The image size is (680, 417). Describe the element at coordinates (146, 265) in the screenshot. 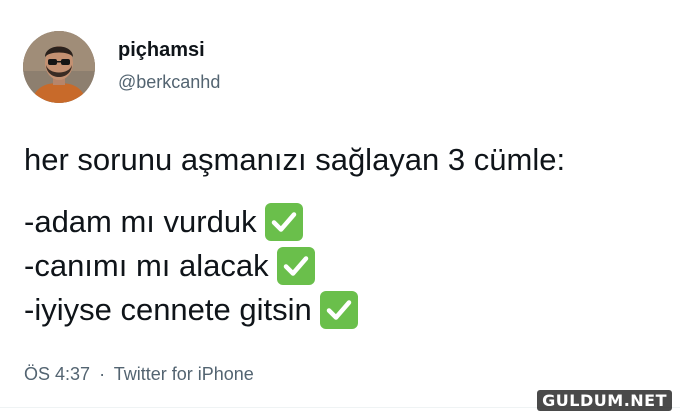

I see `tweet-list-item-text: -canımı mı alacak` at that location.